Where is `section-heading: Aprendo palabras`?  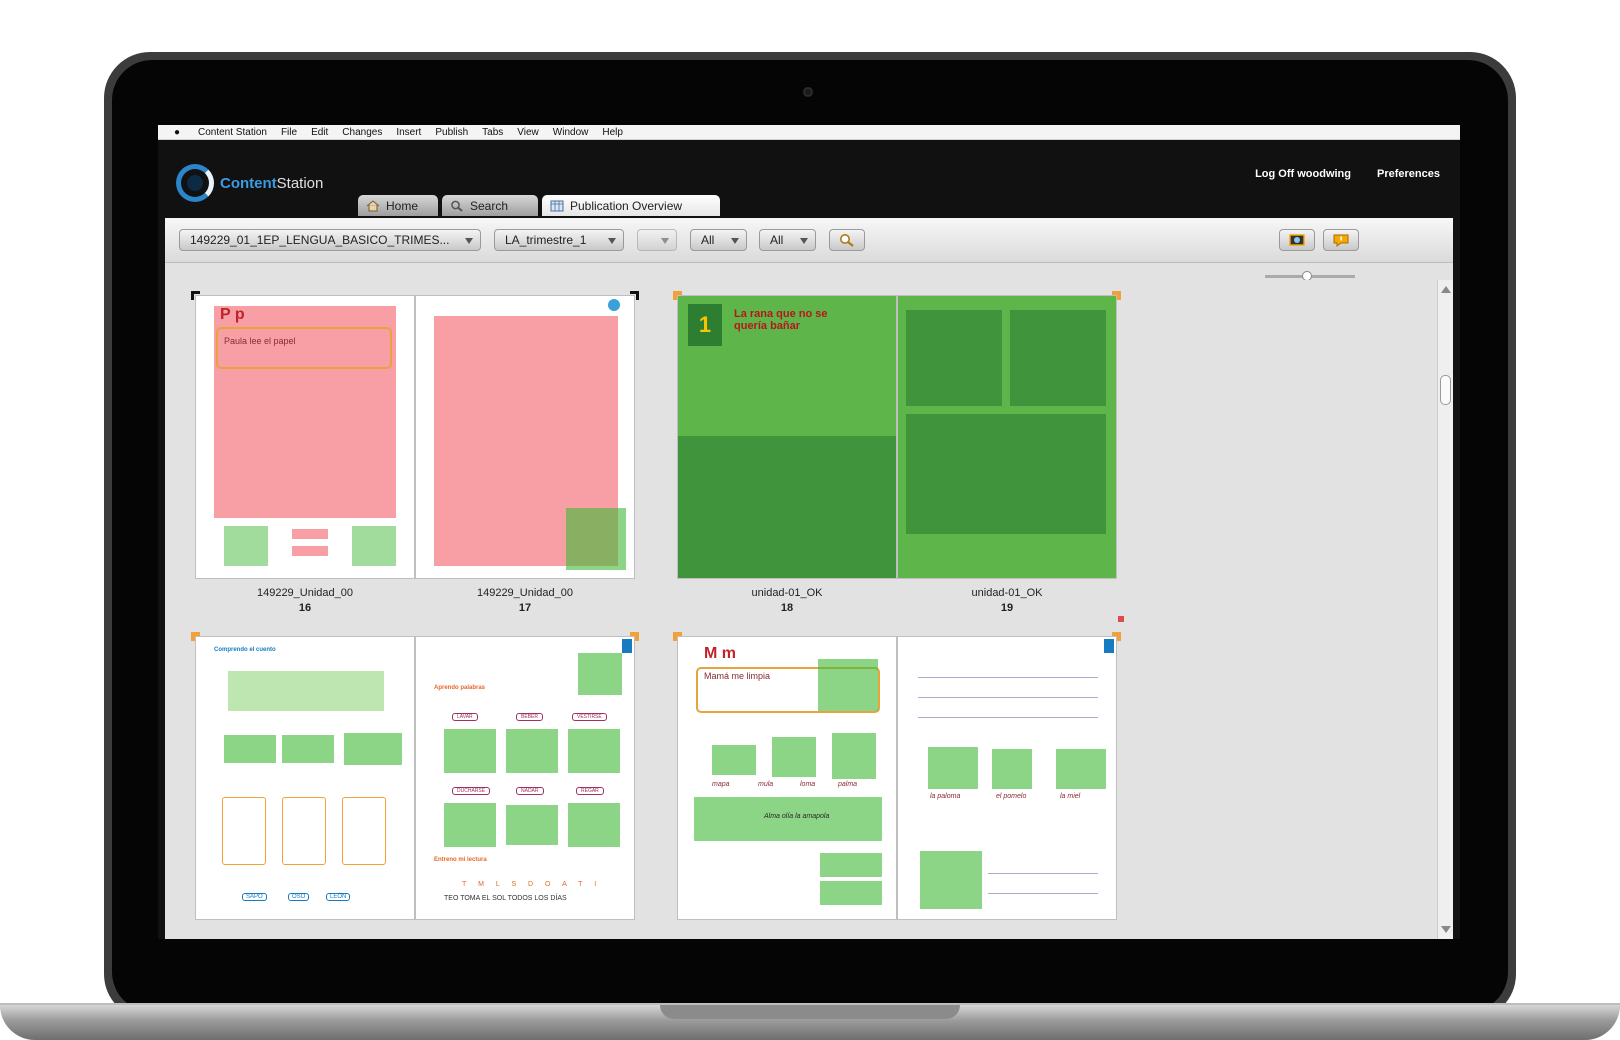 section-heading: Aprendo palabras is located at coordinates (460, 688).